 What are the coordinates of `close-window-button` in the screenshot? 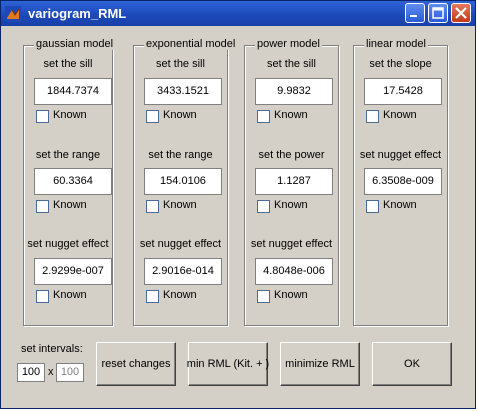 It's located at (461, 13).